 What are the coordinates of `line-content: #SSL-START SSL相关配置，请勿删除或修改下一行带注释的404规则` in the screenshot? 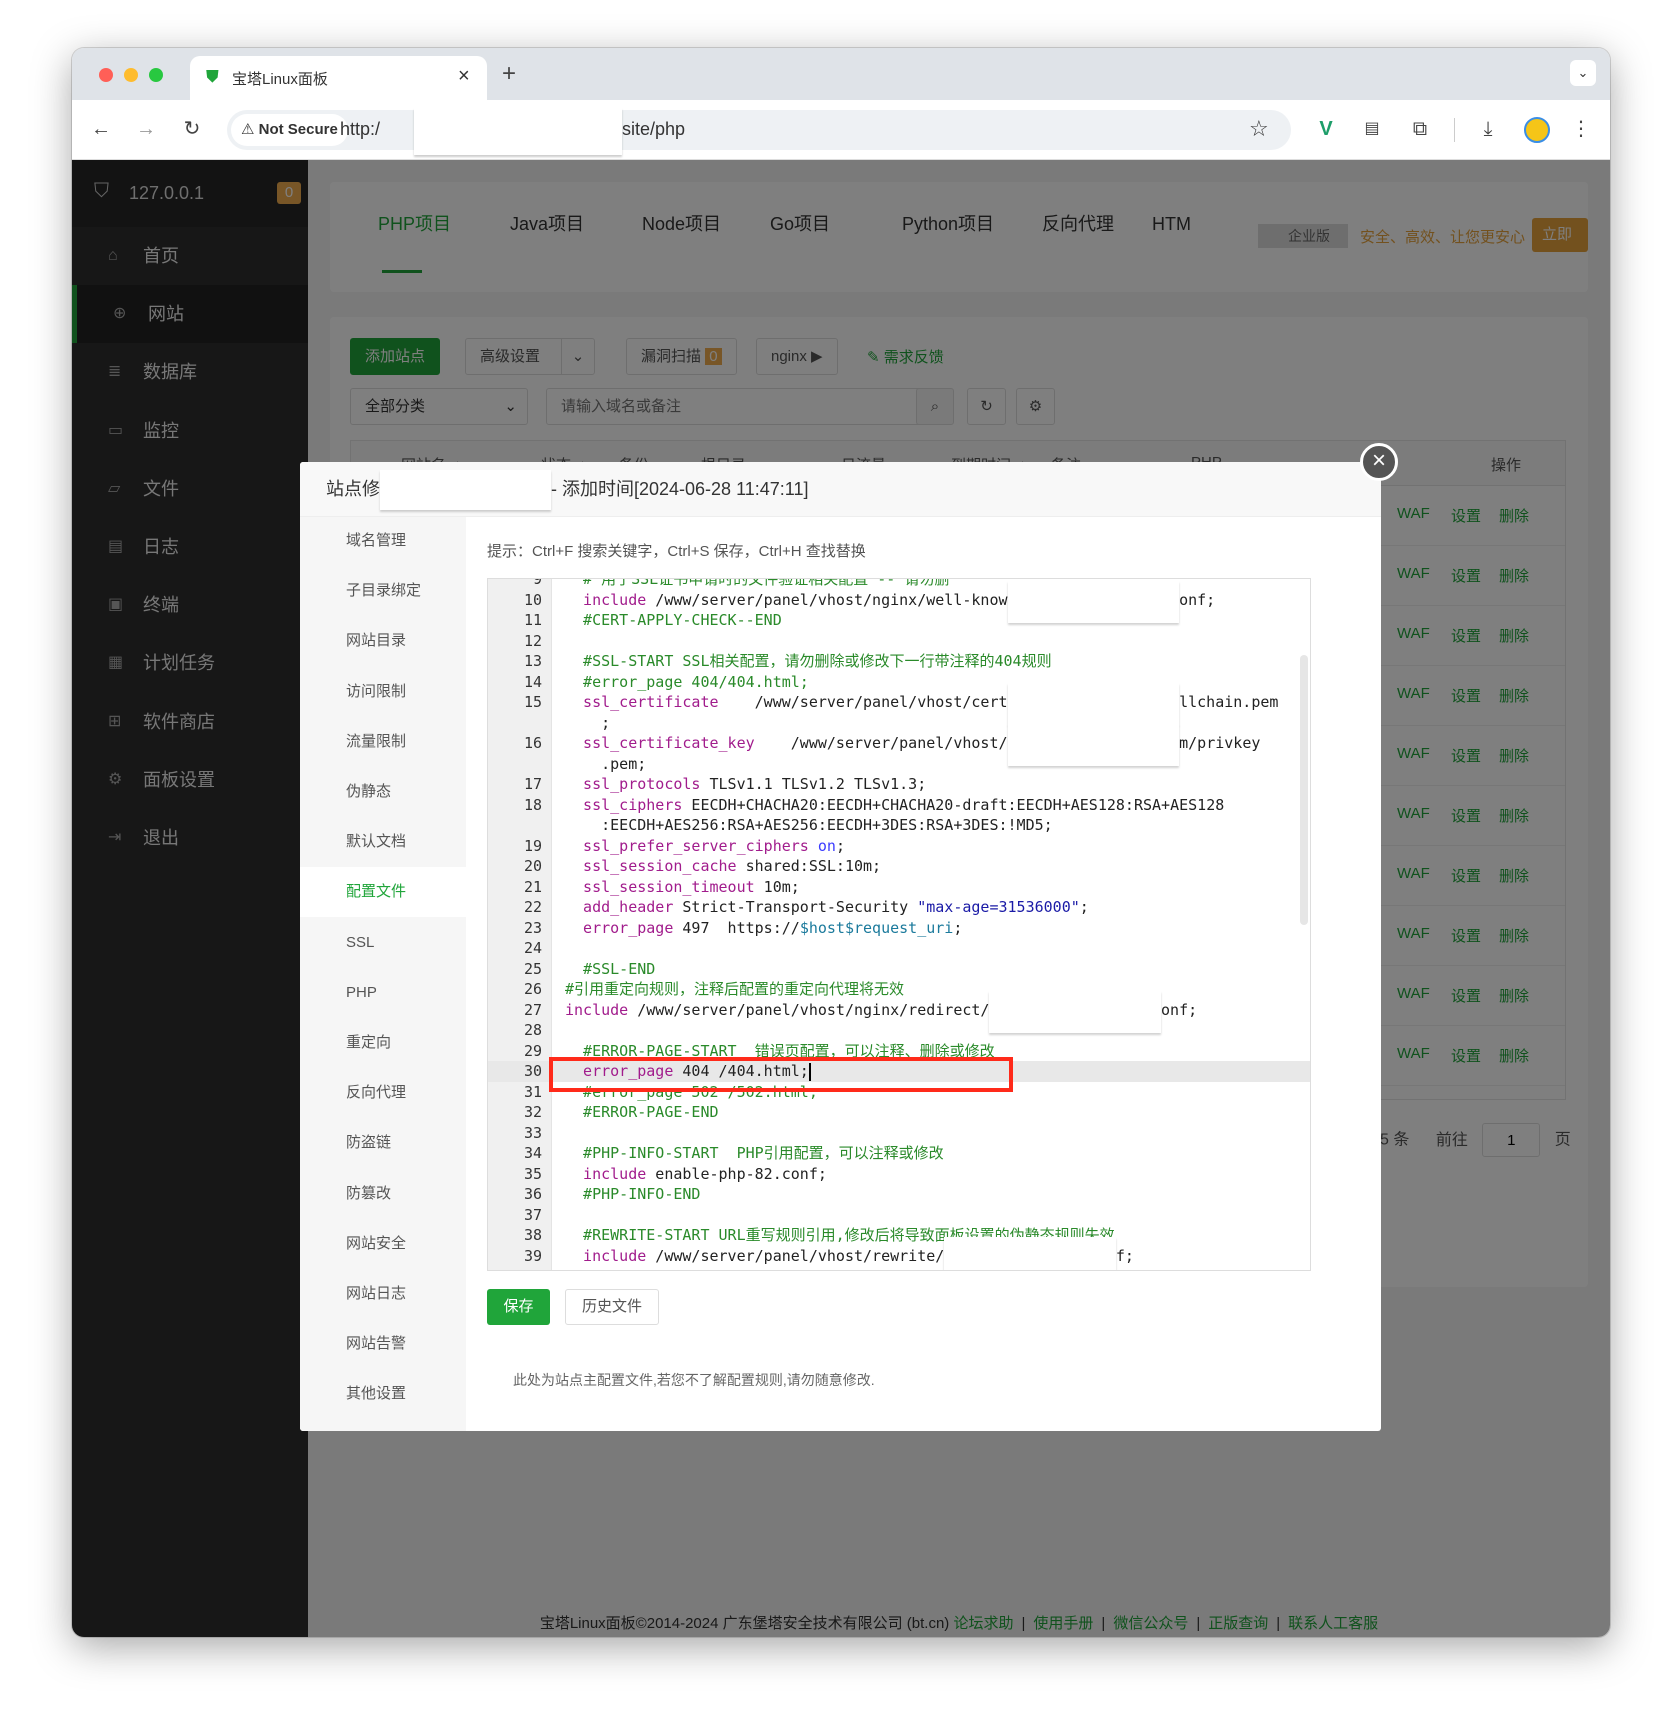 It's located at (808, 661).